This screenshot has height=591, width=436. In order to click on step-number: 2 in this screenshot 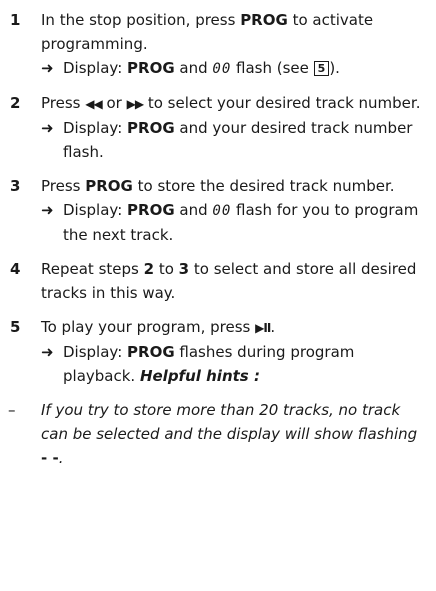, I will do `click(15, 103)`.